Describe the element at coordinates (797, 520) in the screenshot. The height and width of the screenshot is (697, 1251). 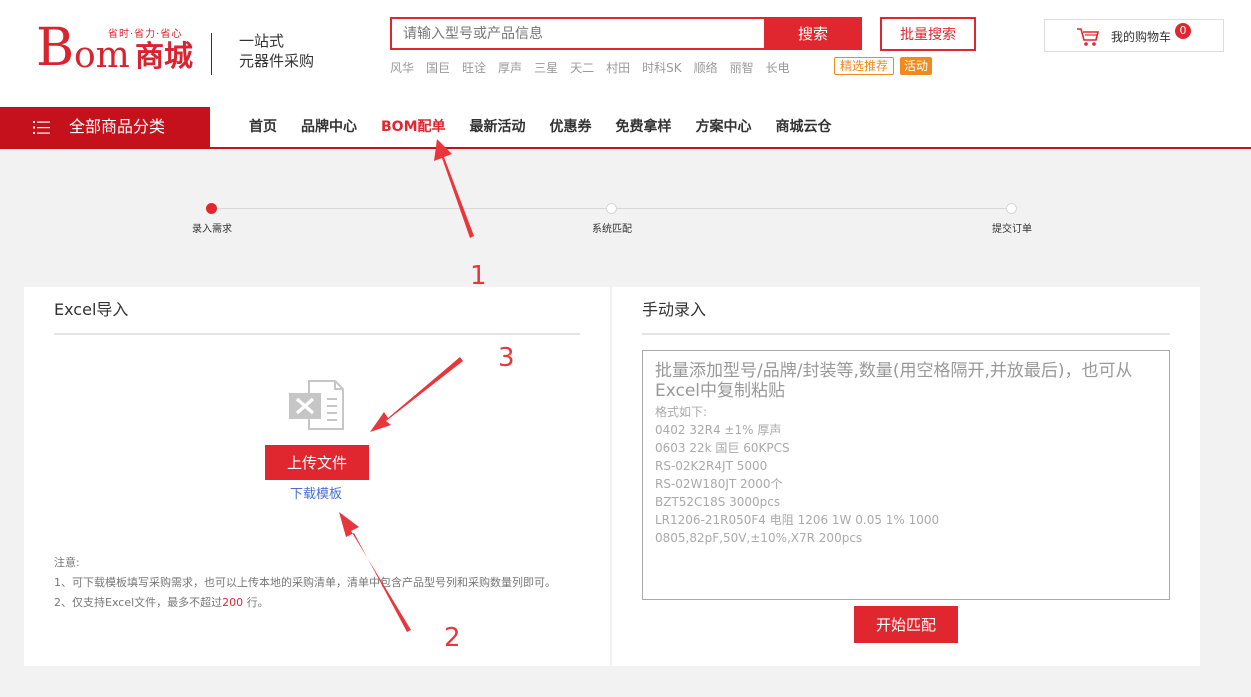
I see `format-example: LR1206-21R050F4 电阻 1206 1W 0.05 1% 1000` at that location.